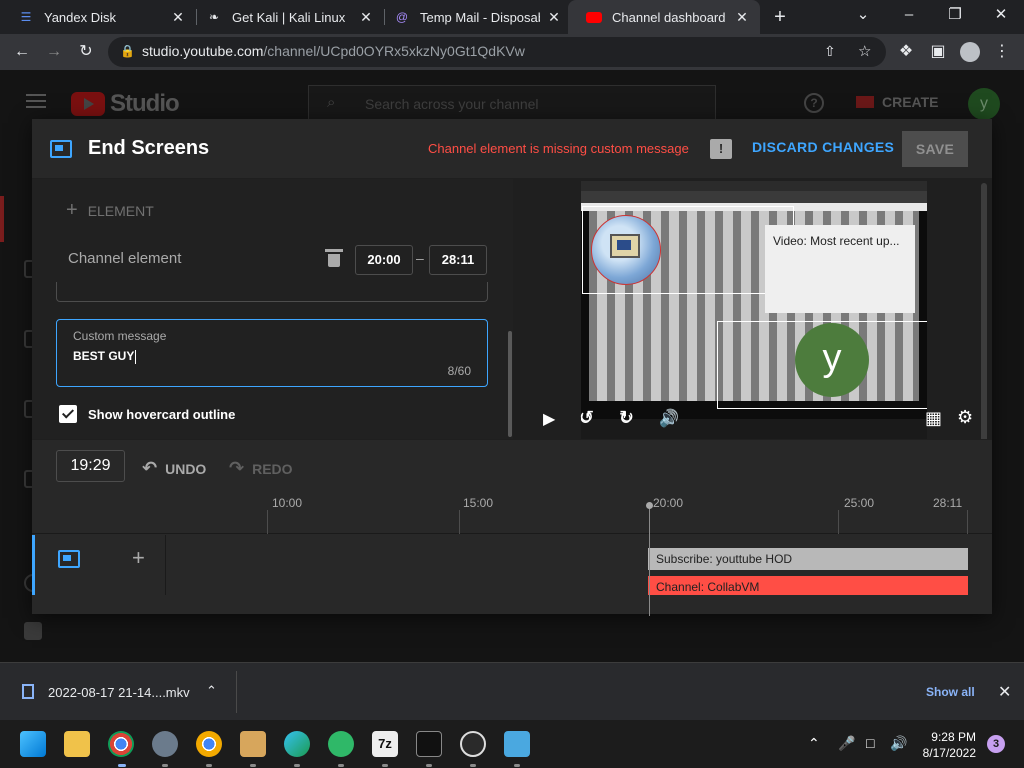  I want to click on end-screen-icon, so click(61, 149).